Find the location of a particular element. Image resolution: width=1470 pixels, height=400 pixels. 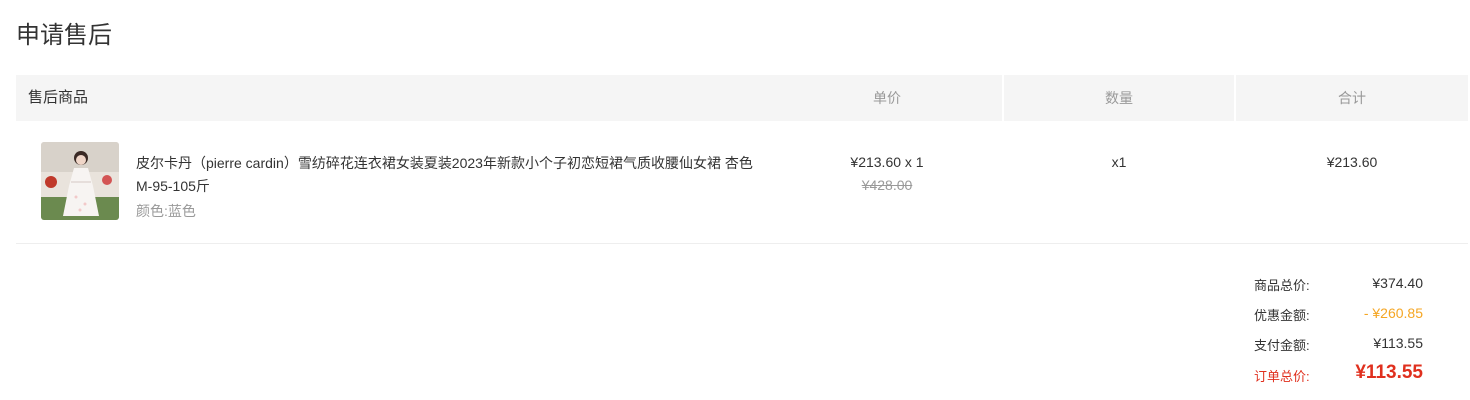

order-total-label: 订单总价: is located at coordinates (1282, 376).